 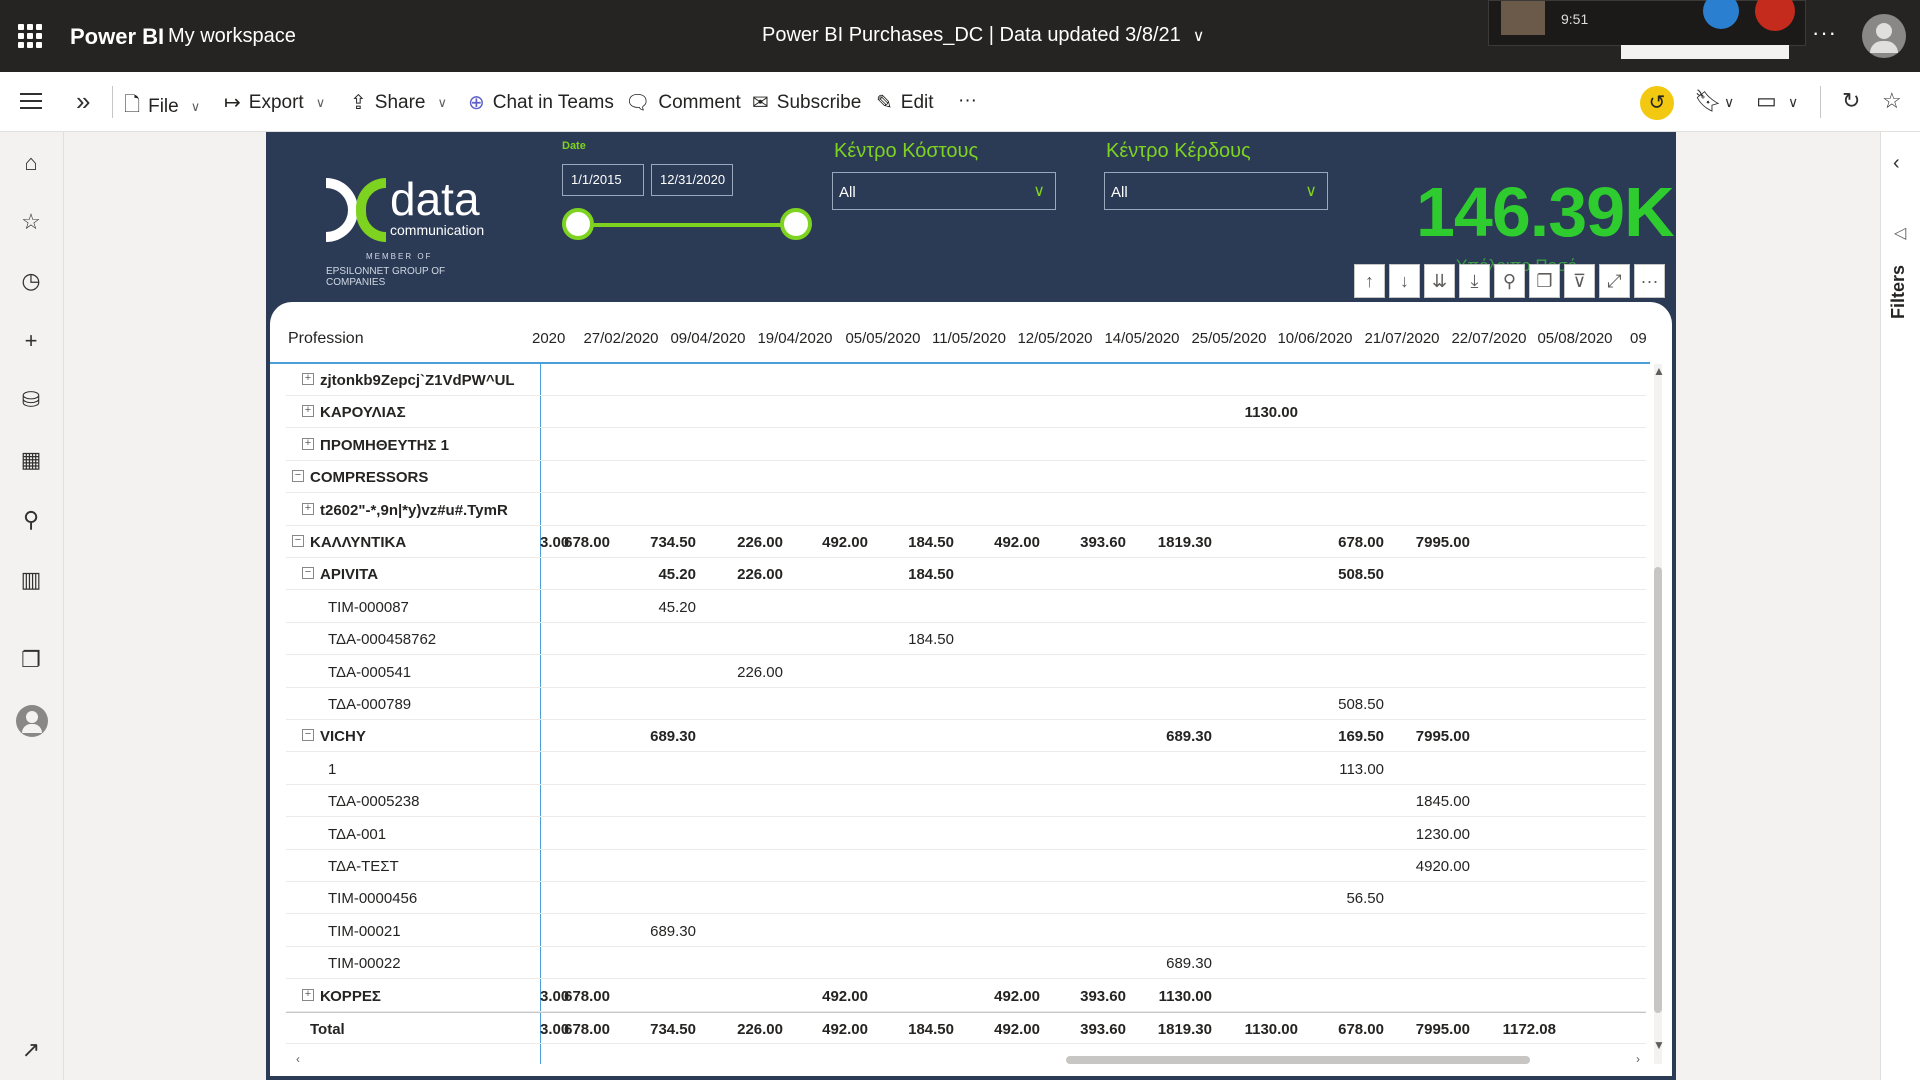 What do you see at coordinates (1657, 103) in the screenshot?
I see `reset-icon: ↺` at bounding box center [1657, 103].